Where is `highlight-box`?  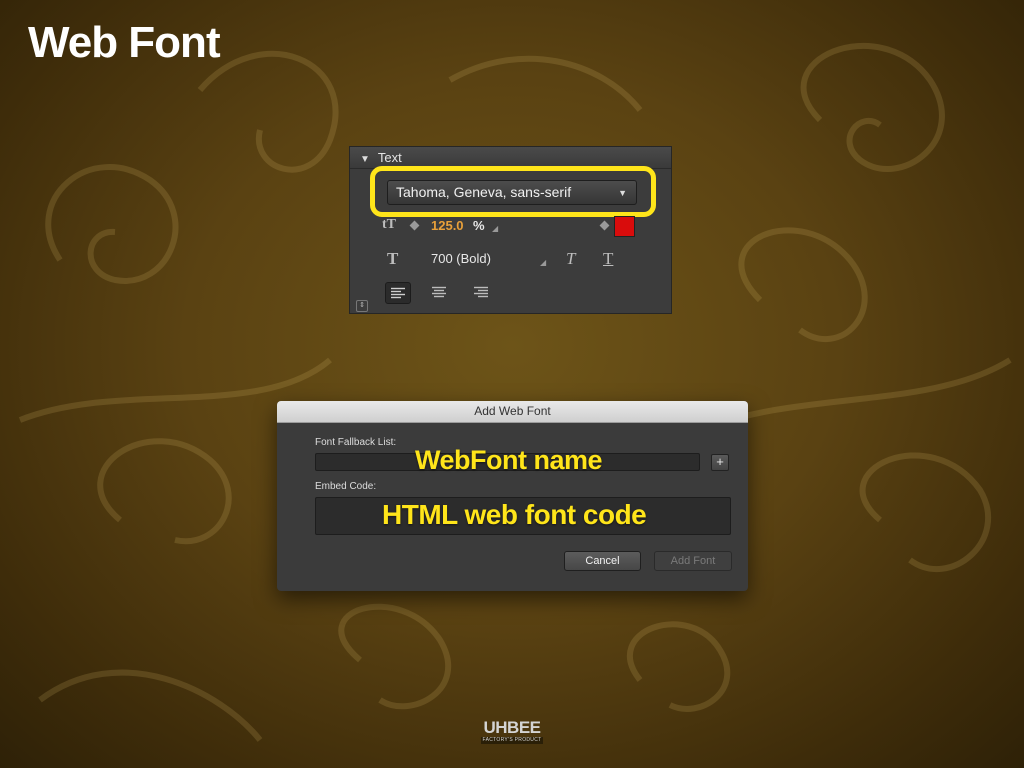
highlight-box is located at coordinates (513, 191).